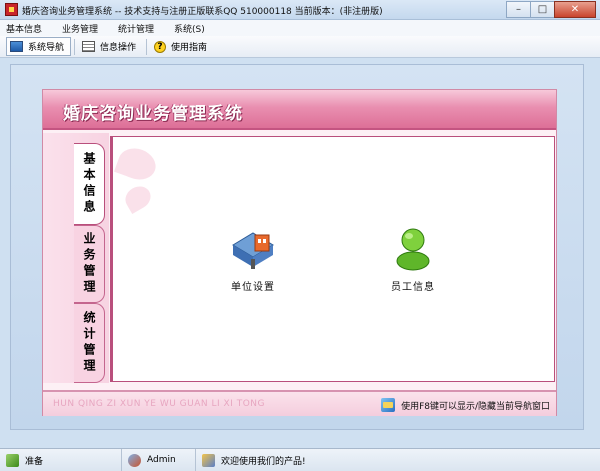  I want to click on footer-hint-text: 使用F8键可以显示/隐藏当前导航窗口, so click(475, 406).